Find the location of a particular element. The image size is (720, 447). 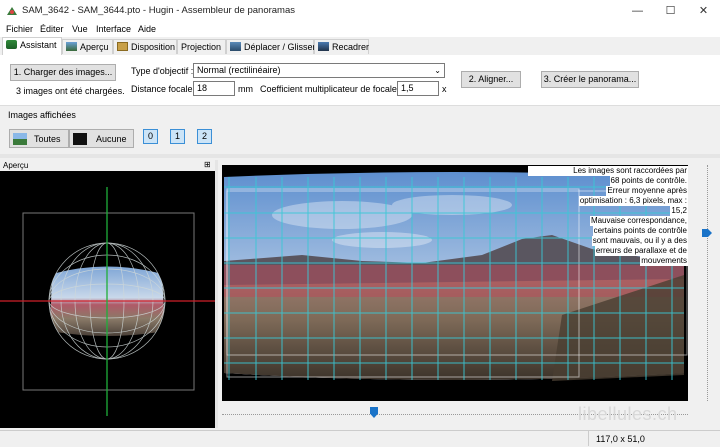

drag-icon is located at coordinates (235, 46).